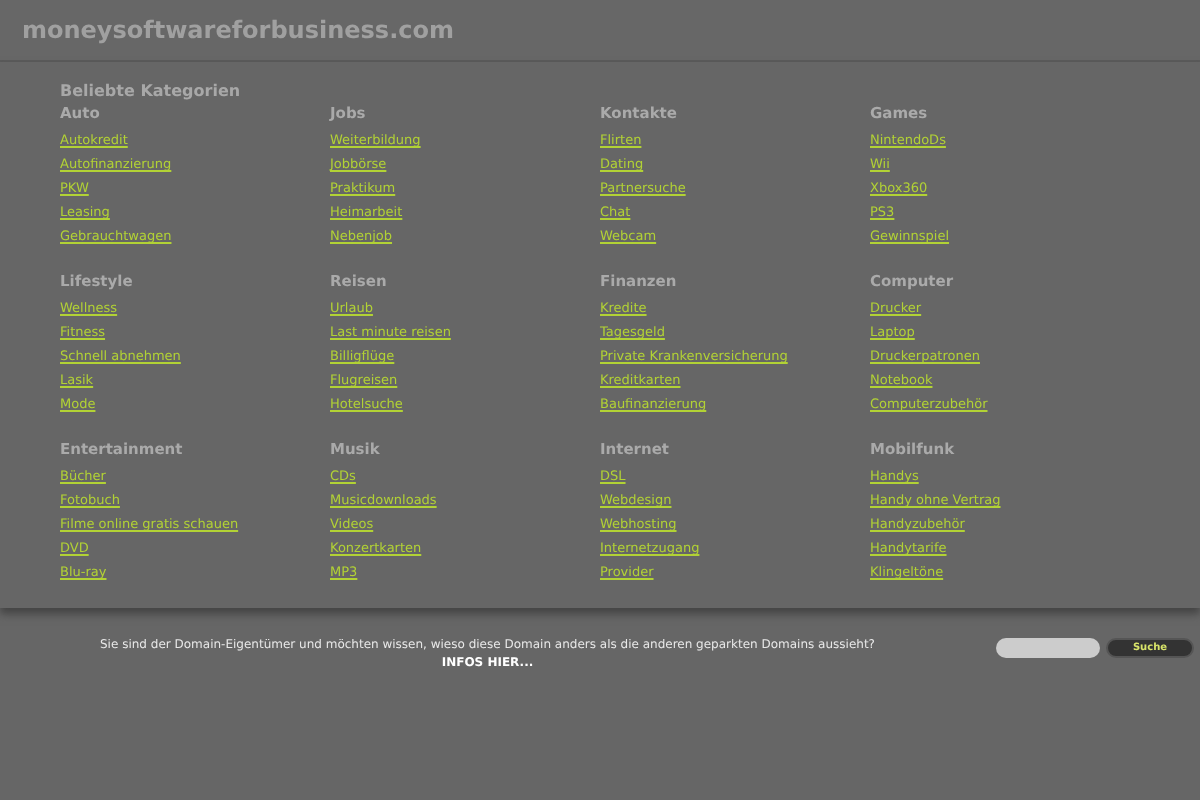 Image resolution: width=1200 pixels, height=800 pixels. What do you see at coordinates (238, 30) in the screenshot?
I see `site-title: moneysoftwareforbusiness.com` at bounding box center [238, 30].